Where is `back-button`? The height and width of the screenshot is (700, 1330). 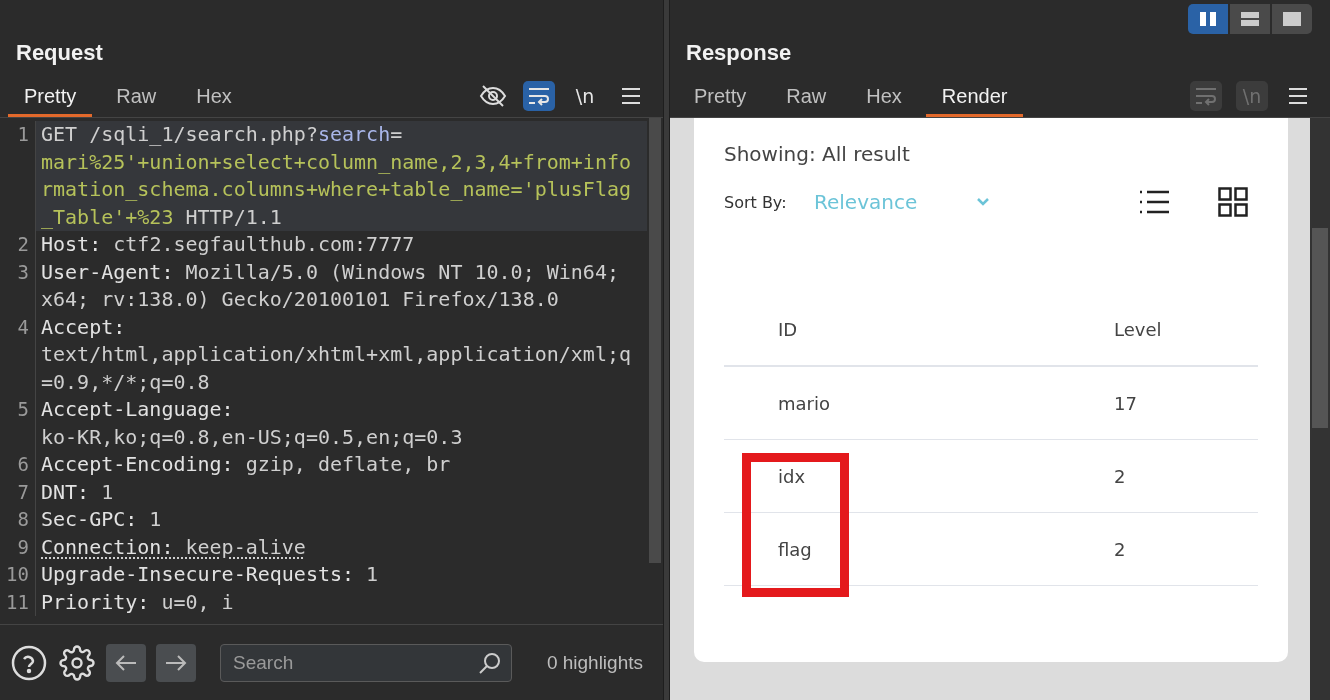
back-button is located at coordinates (126, 662).